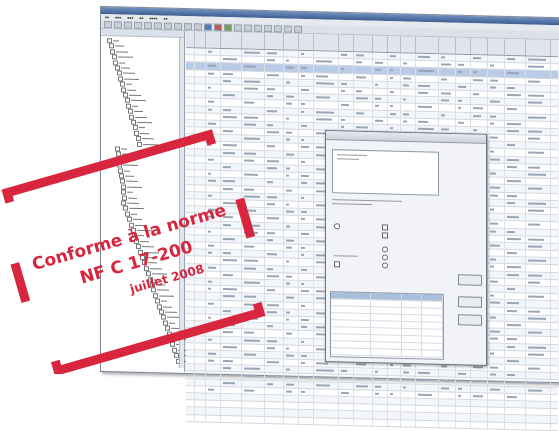 The width and height of the screenshot is (559, 431). What do you see at coordinates (181, 203) in the screenshot?
I see `tree-scrollbar` at bounding box center [181, 203].